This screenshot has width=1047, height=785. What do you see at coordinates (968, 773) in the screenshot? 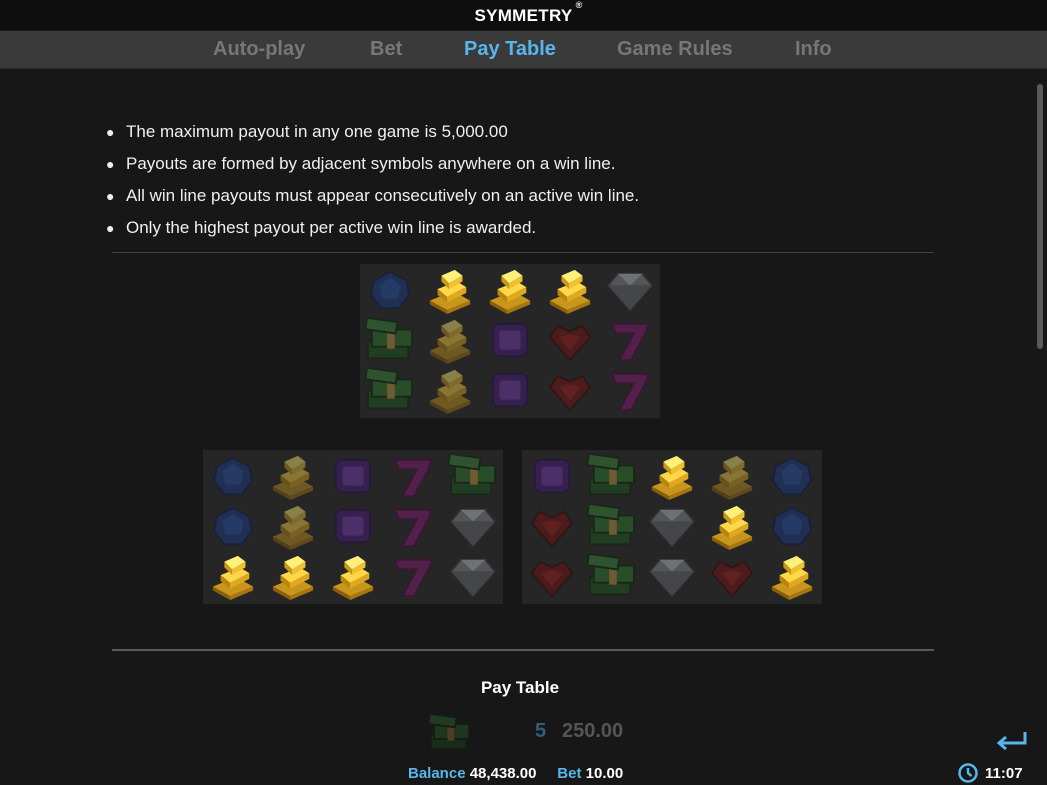
I see `clock-icon` at bounding box center [968, 773].